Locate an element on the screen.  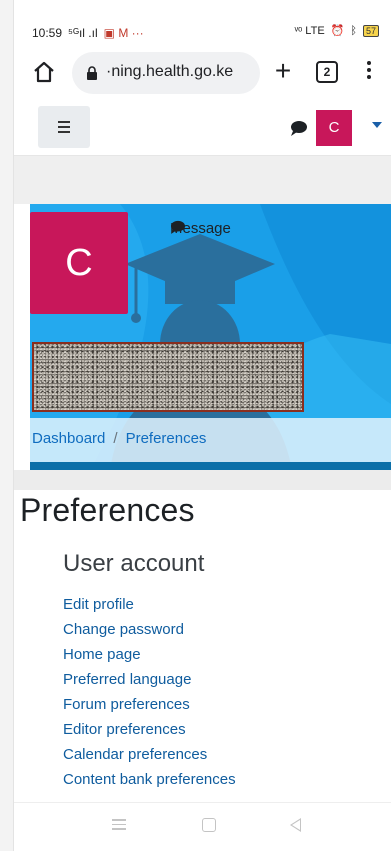
status-left: 10:59 ⁵ᴳıl .ıl ▣ M ··· is located at coordinates (88, 33).